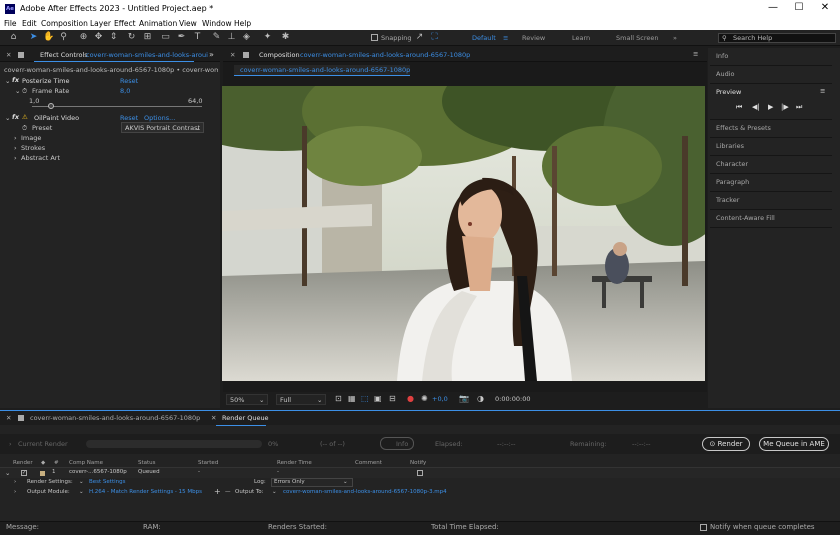  What do you see at coordinates (773, 7) in the screenshot?
I see `minimize-button: —` at bounding box center [773, 7].